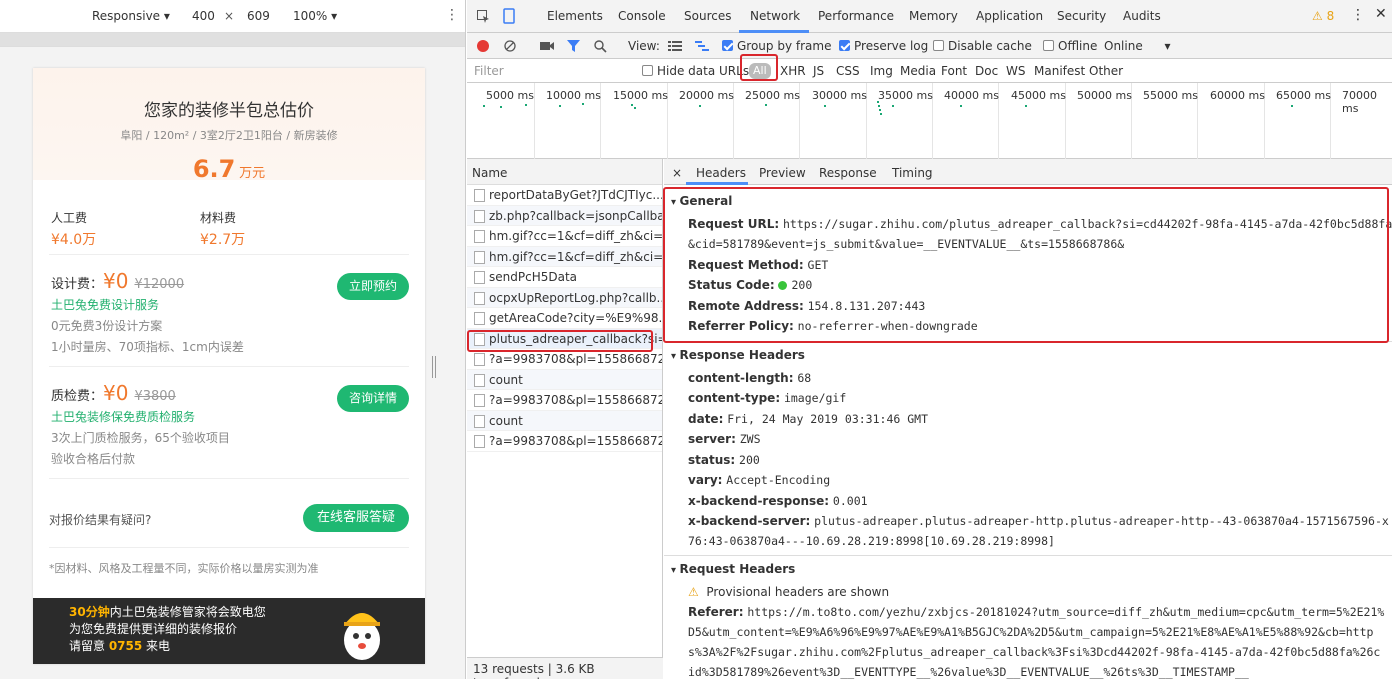 This screenshot has width=1392, height=679. I want to click on disable-cache-checkbox: Disable cache, so click(982, 46).